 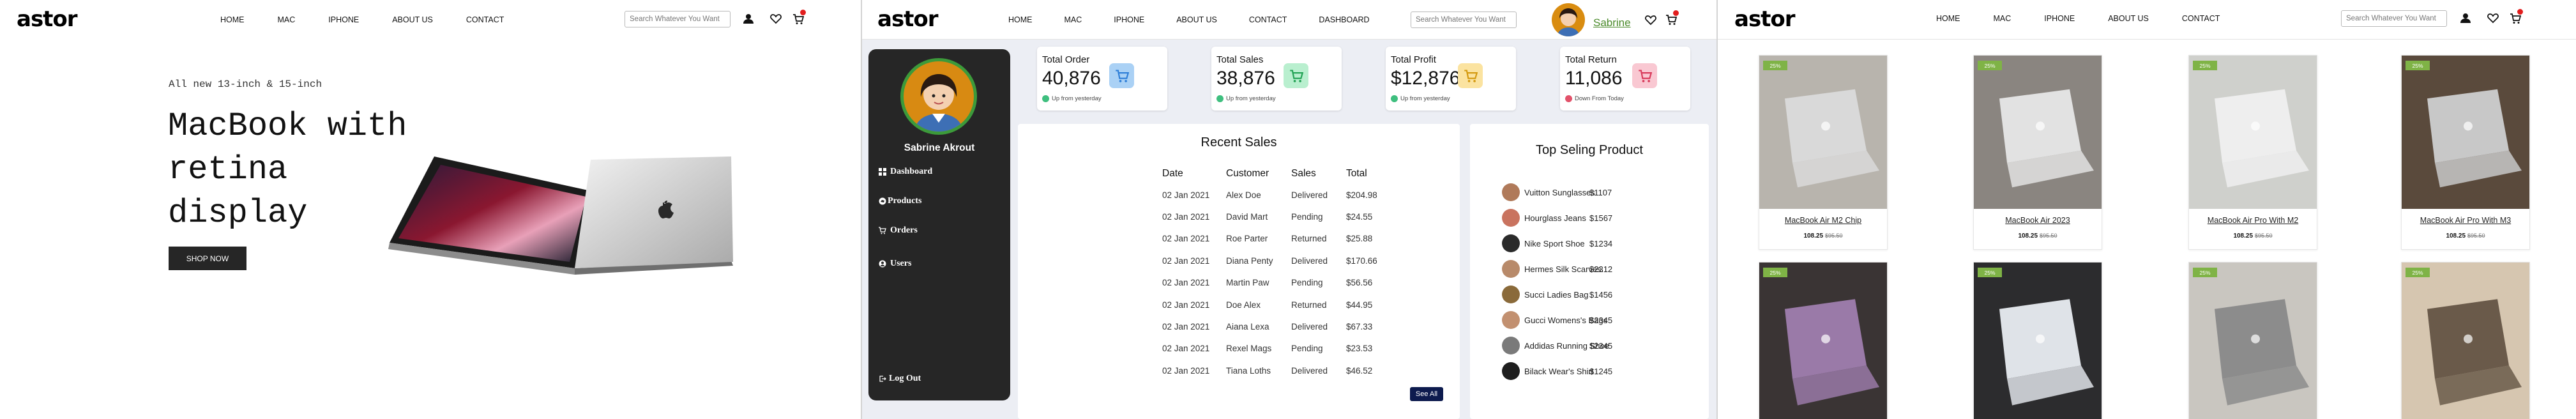 I want to click on table-row: 02 Jan 2021 Roe Parter Returned $25.88, so click(x=1280, y=239).